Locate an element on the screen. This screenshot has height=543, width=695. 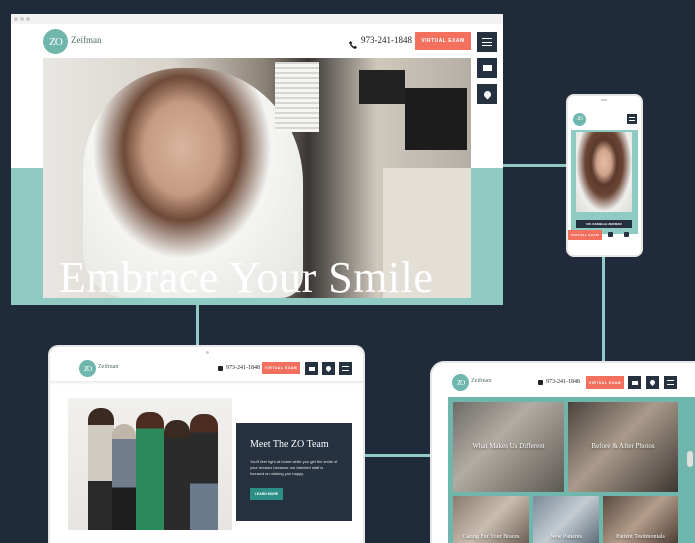
window-blinds is located at coordinates (297, 97).